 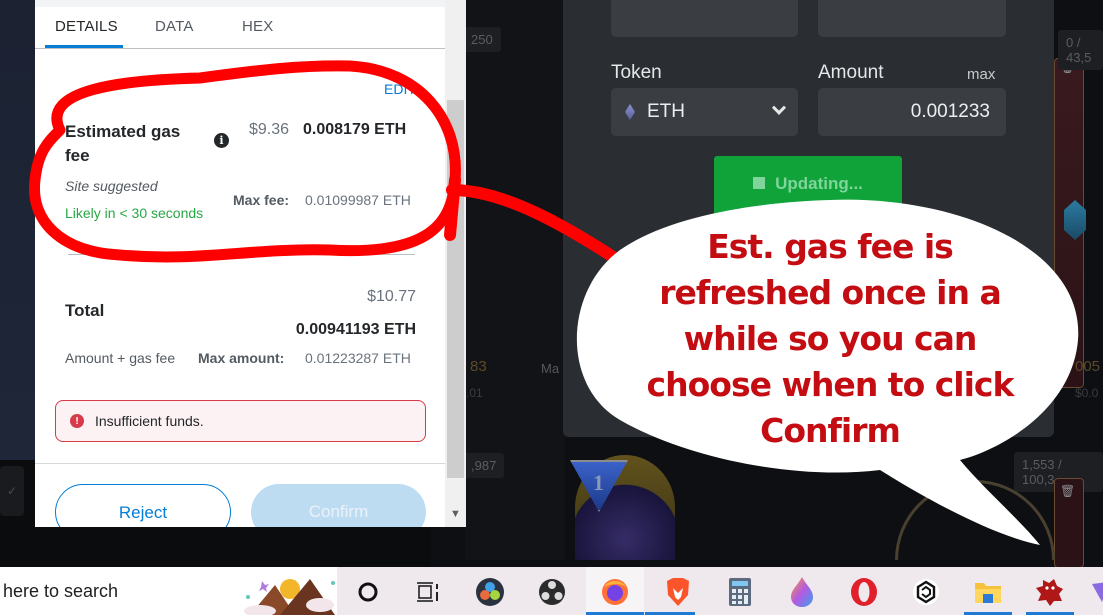 What do you see at coordinates (981, 74) in the screenshot?
I see `max-link: max` at bounding box center [981, 74].